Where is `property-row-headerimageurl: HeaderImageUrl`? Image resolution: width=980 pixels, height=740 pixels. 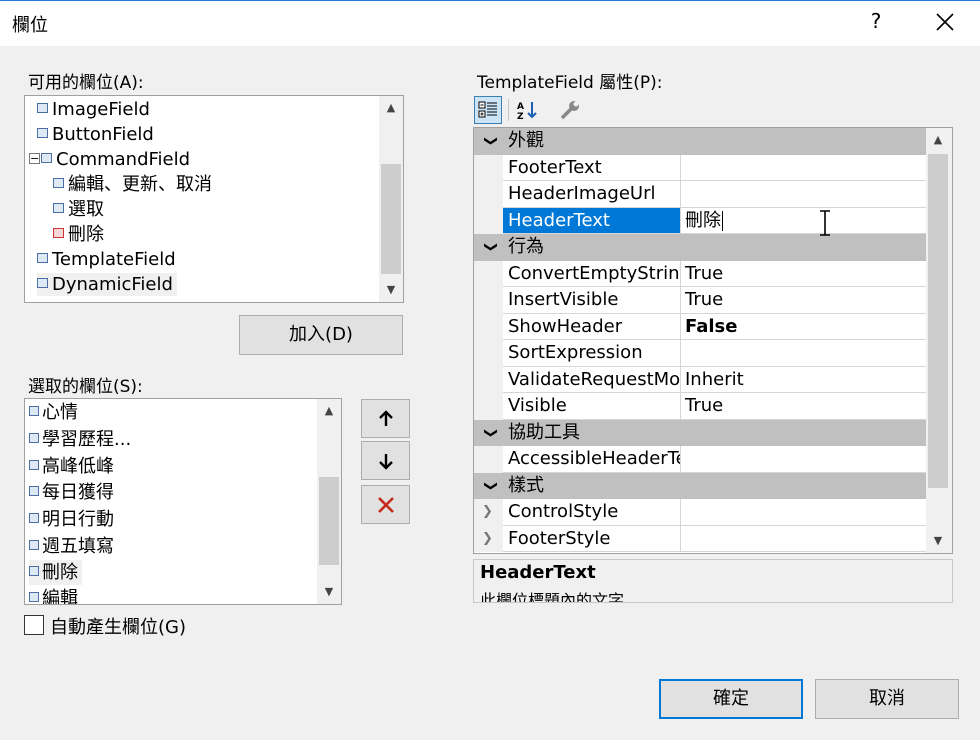 property-row-headerimageurl: HeaderImageUrl is located at coordinates (701, 194).